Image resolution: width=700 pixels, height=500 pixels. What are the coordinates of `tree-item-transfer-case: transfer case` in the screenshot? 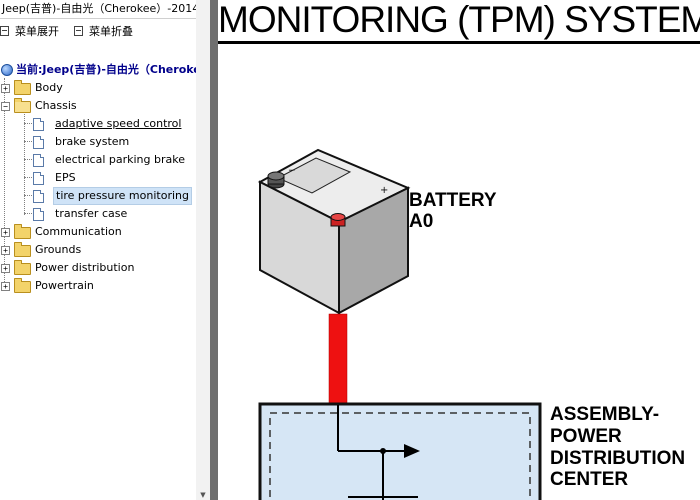 It's located at (98, 214).